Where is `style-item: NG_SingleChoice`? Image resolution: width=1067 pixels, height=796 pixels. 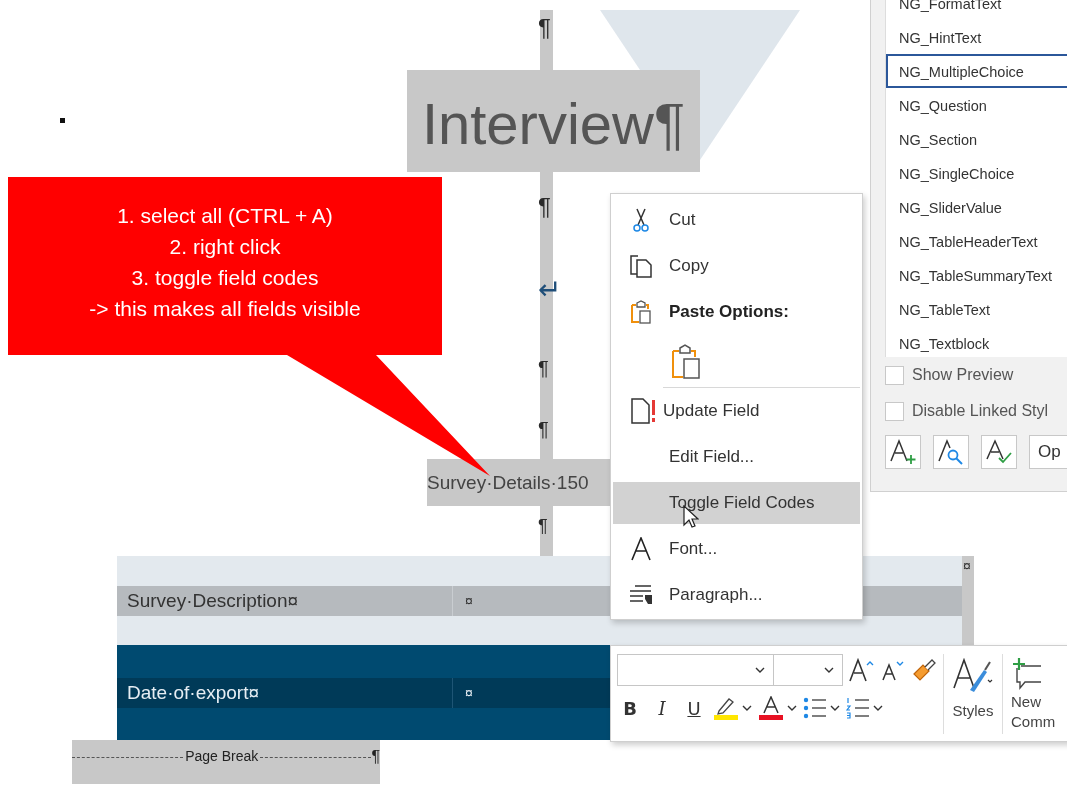 style-item: NG_SingleChoice is located at coordinates (976, 173).